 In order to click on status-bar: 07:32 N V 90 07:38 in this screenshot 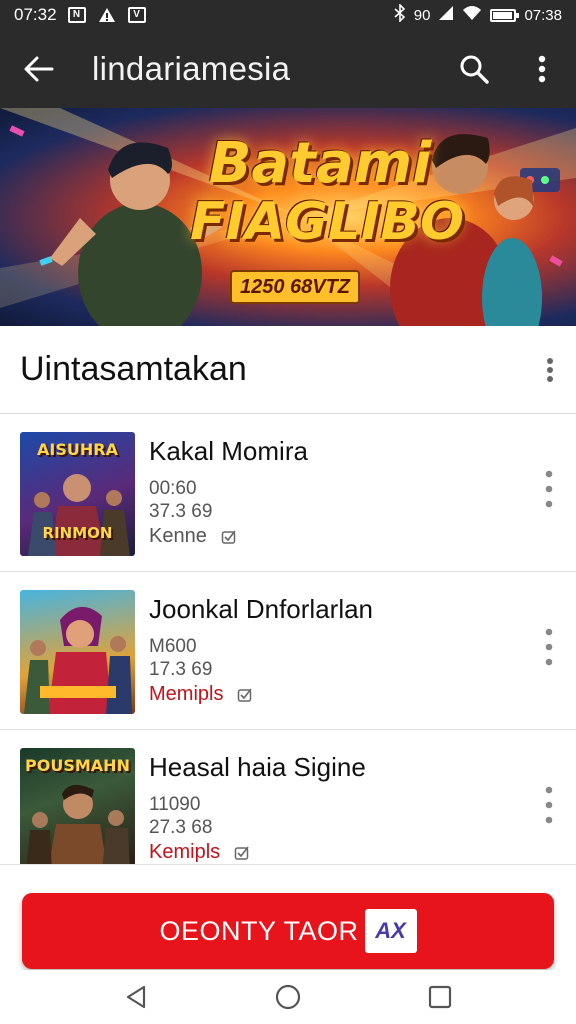, I will do `click(288, 15)`.